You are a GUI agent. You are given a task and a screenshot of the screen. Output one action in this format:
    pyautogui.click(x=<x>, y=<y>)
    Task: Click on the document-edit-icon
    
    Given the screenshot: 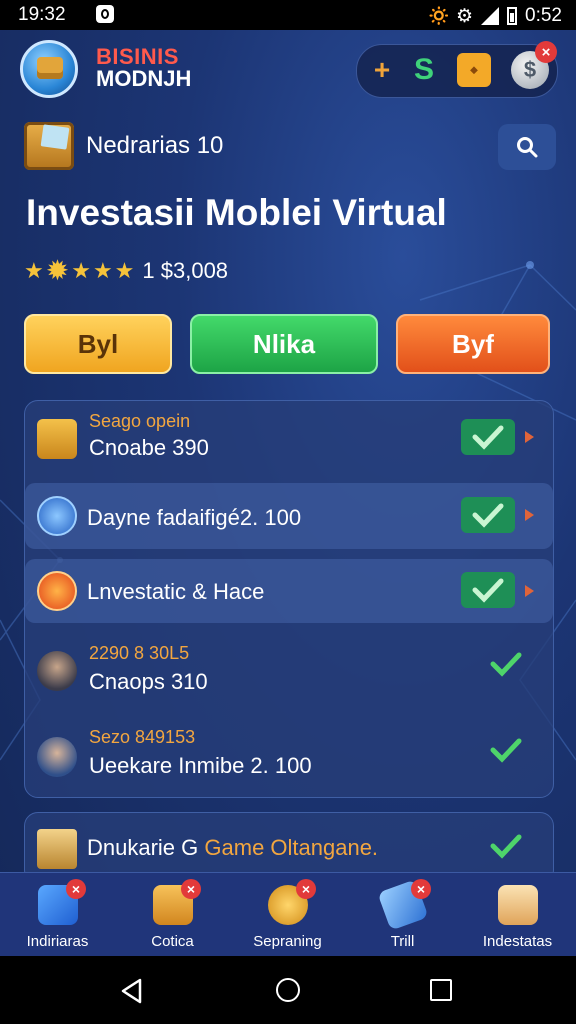 What is the action you would take?
    pyautogui.click(x=518, y=905)
    